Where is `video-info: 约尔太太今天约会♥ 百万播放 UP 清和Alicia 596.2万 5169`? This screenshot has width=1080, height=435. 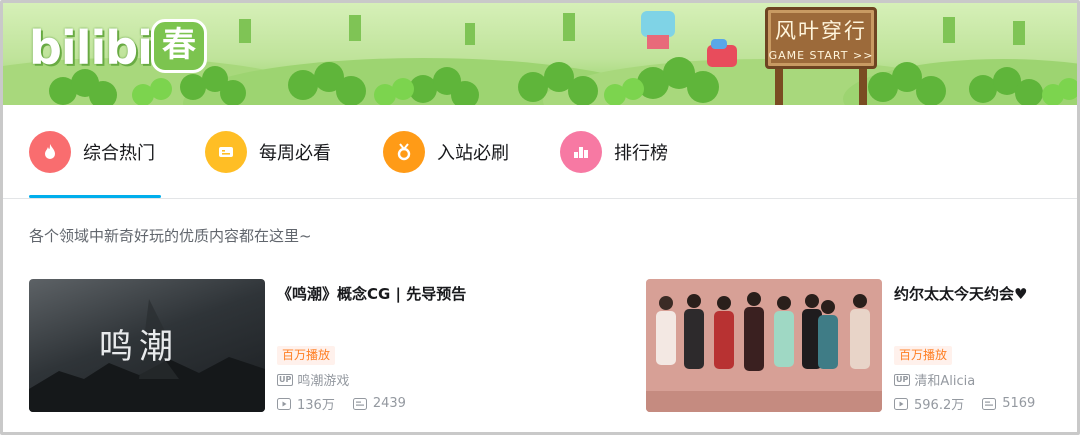
video-info: 约尔太太今天约会♥ 百万播放 UP 清和Alicia 596.2万 5169 is located at coordinates (984, 346).